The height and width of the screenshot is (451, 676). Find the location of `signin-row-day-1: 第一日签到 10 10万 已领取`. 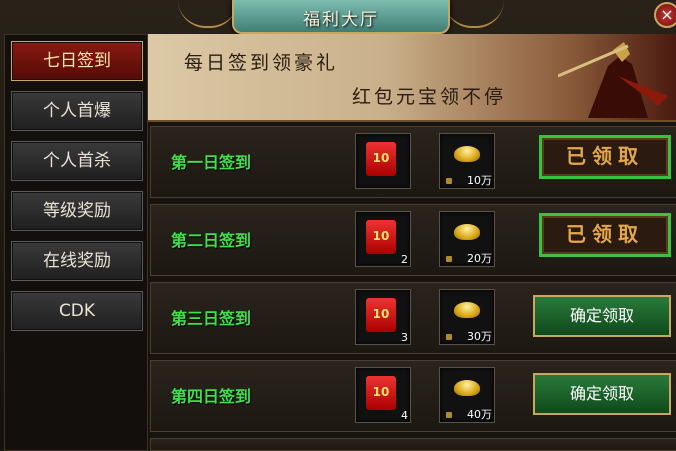

signin-row-day-1: 第一日签到 10 10万 已领取 is located at coordinates (413, 162).